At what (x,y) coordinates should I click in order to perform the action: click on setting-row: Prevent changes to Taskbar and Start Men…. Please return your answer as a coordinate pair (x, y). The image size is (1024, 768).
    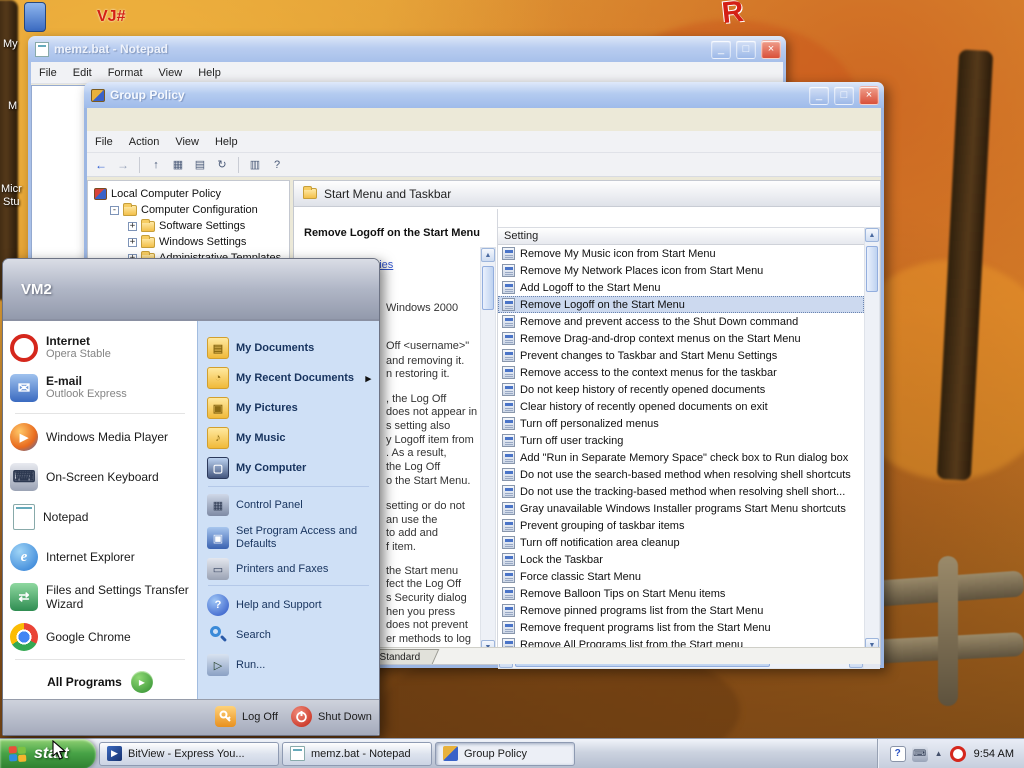
    Looking at the image, I should click on (681, 355).